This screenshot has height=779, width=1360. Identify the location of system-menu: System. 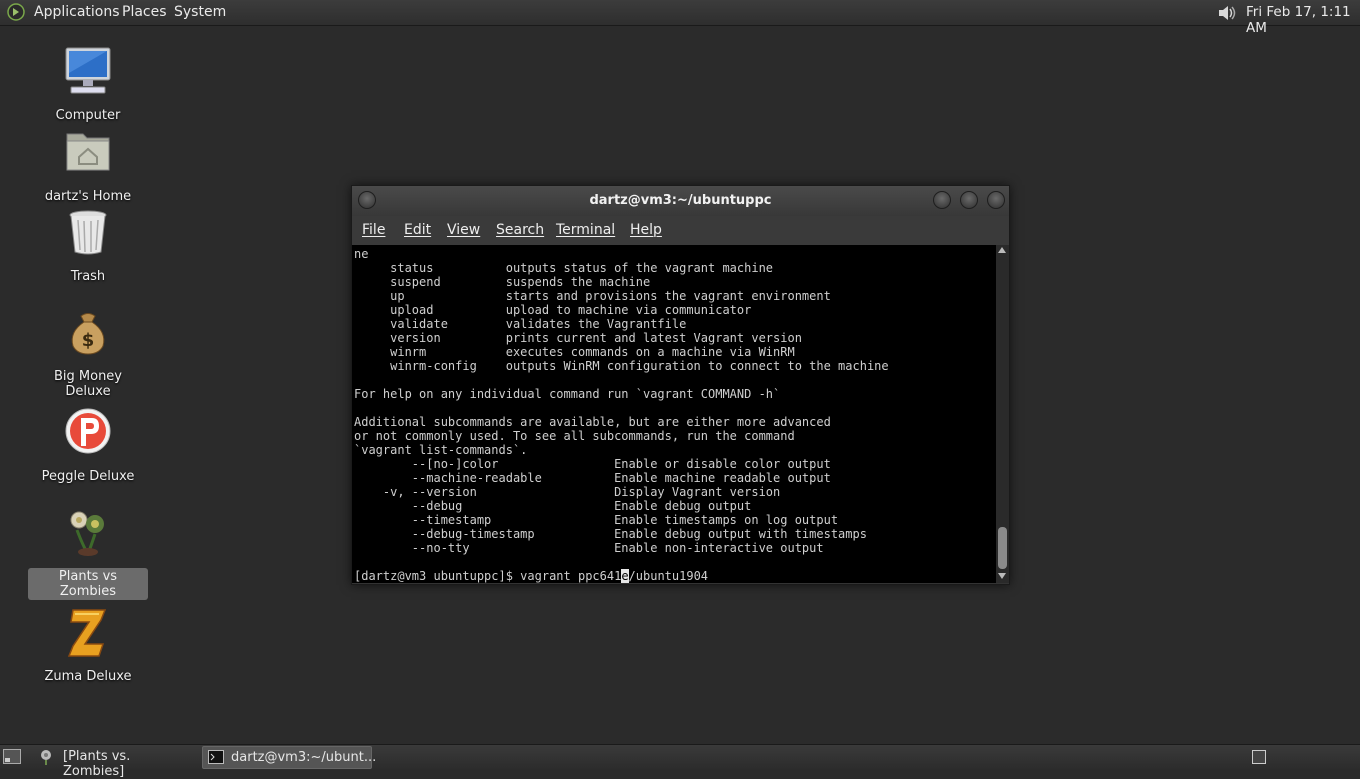
(200, 12).